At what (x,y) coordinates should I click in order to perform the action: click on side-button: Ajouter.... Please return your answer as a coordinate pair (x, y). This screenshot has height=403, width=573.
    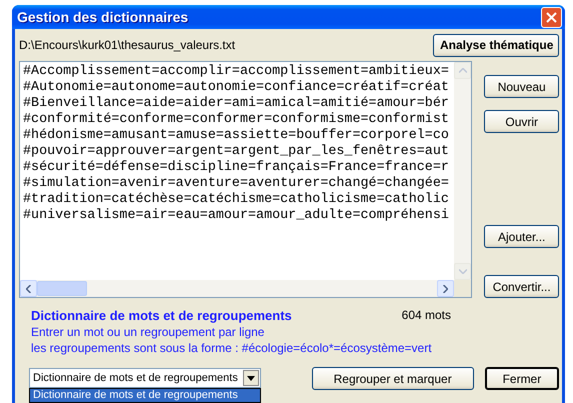
    Looking at the image, I should click on (521, 236).